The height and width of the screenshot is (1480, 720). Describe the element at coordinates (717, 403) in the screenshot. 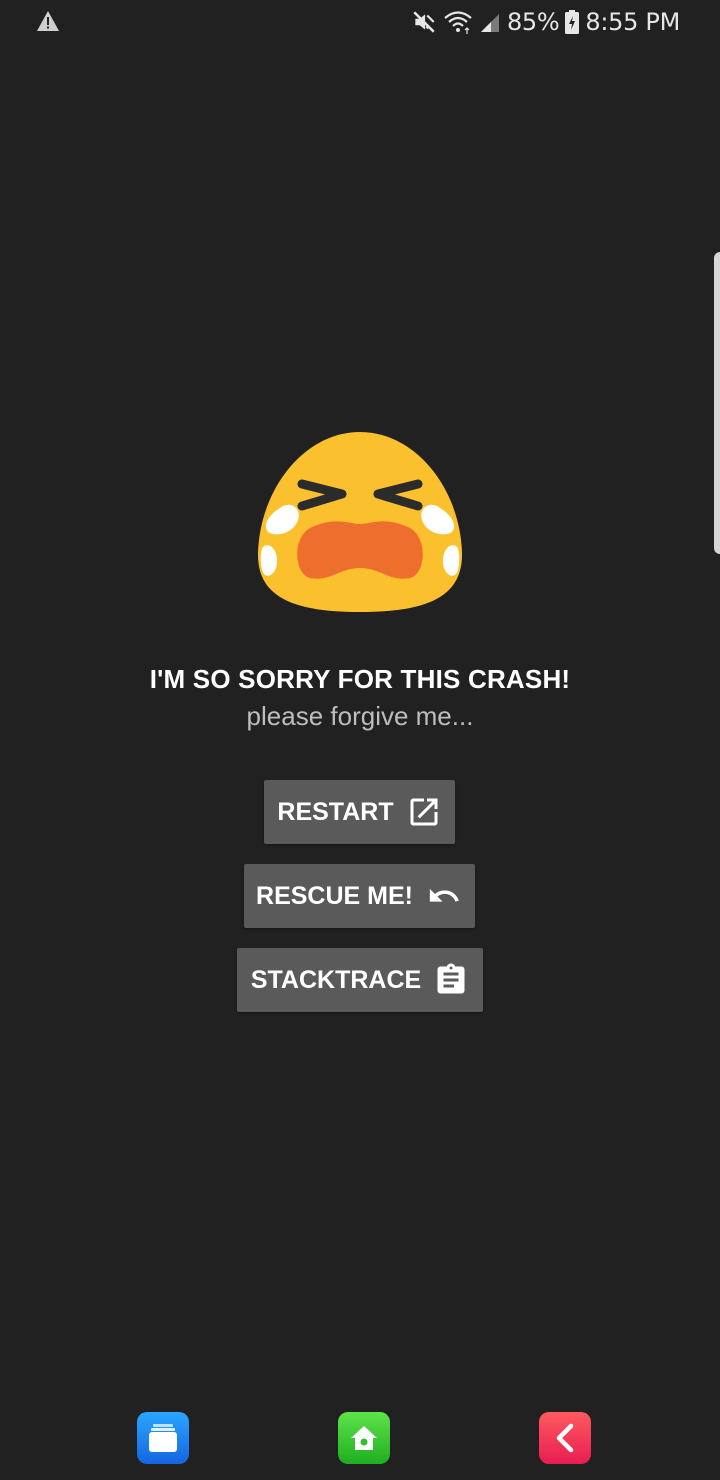

I see `edge-panel-handle` at that location.